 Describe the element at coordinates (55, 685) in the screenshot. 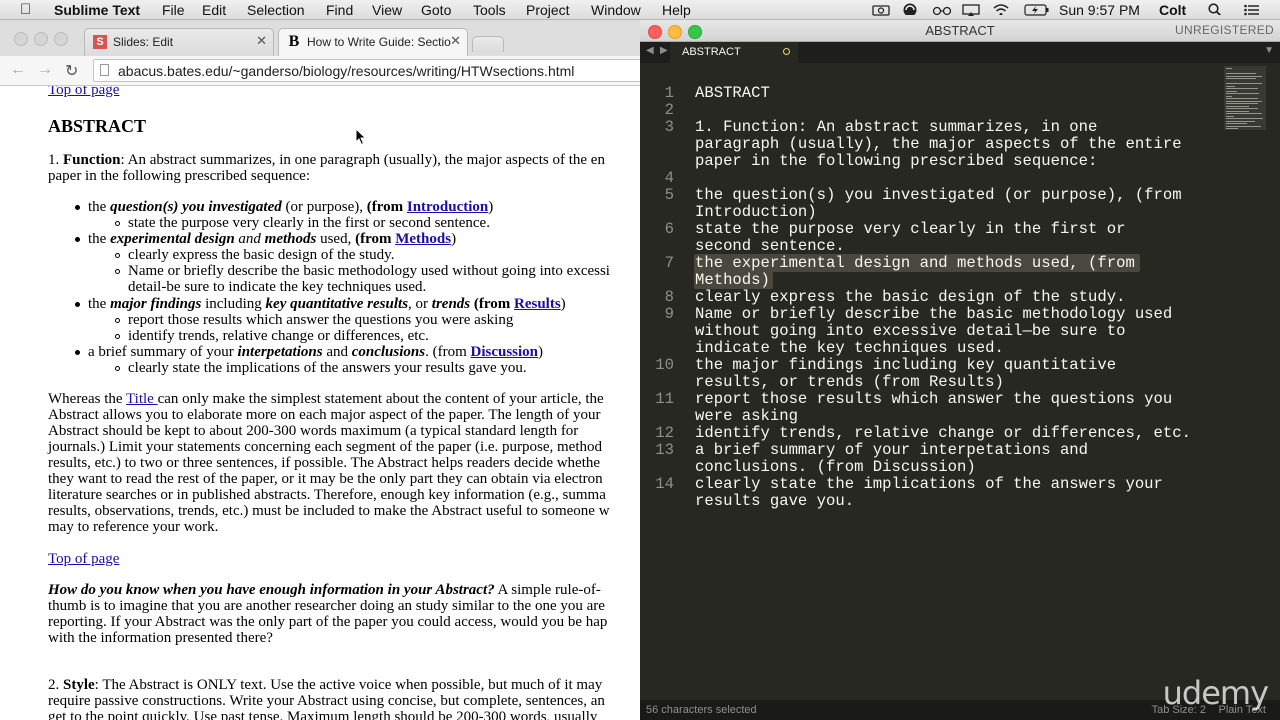

I see `paragraph-number: 2.` at that location.